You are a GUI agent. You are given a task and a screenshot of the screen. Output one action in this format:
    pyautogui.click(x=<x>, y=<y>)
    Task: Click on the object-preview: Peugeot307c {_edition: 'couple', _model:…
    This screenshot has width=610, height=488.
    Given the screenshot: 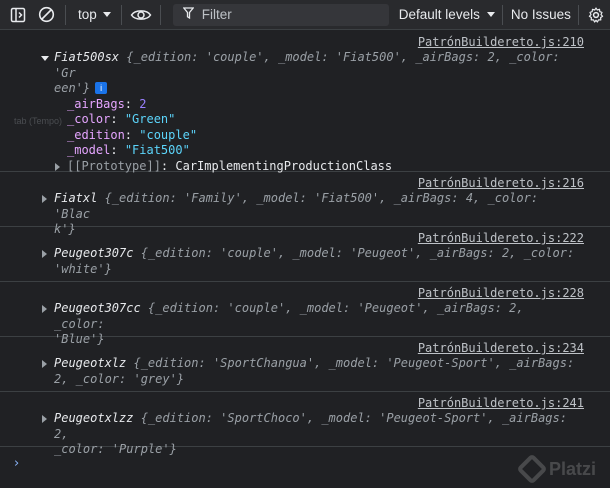 What is the action you would take?
    pyautogui.click(x=311, y=254)
    